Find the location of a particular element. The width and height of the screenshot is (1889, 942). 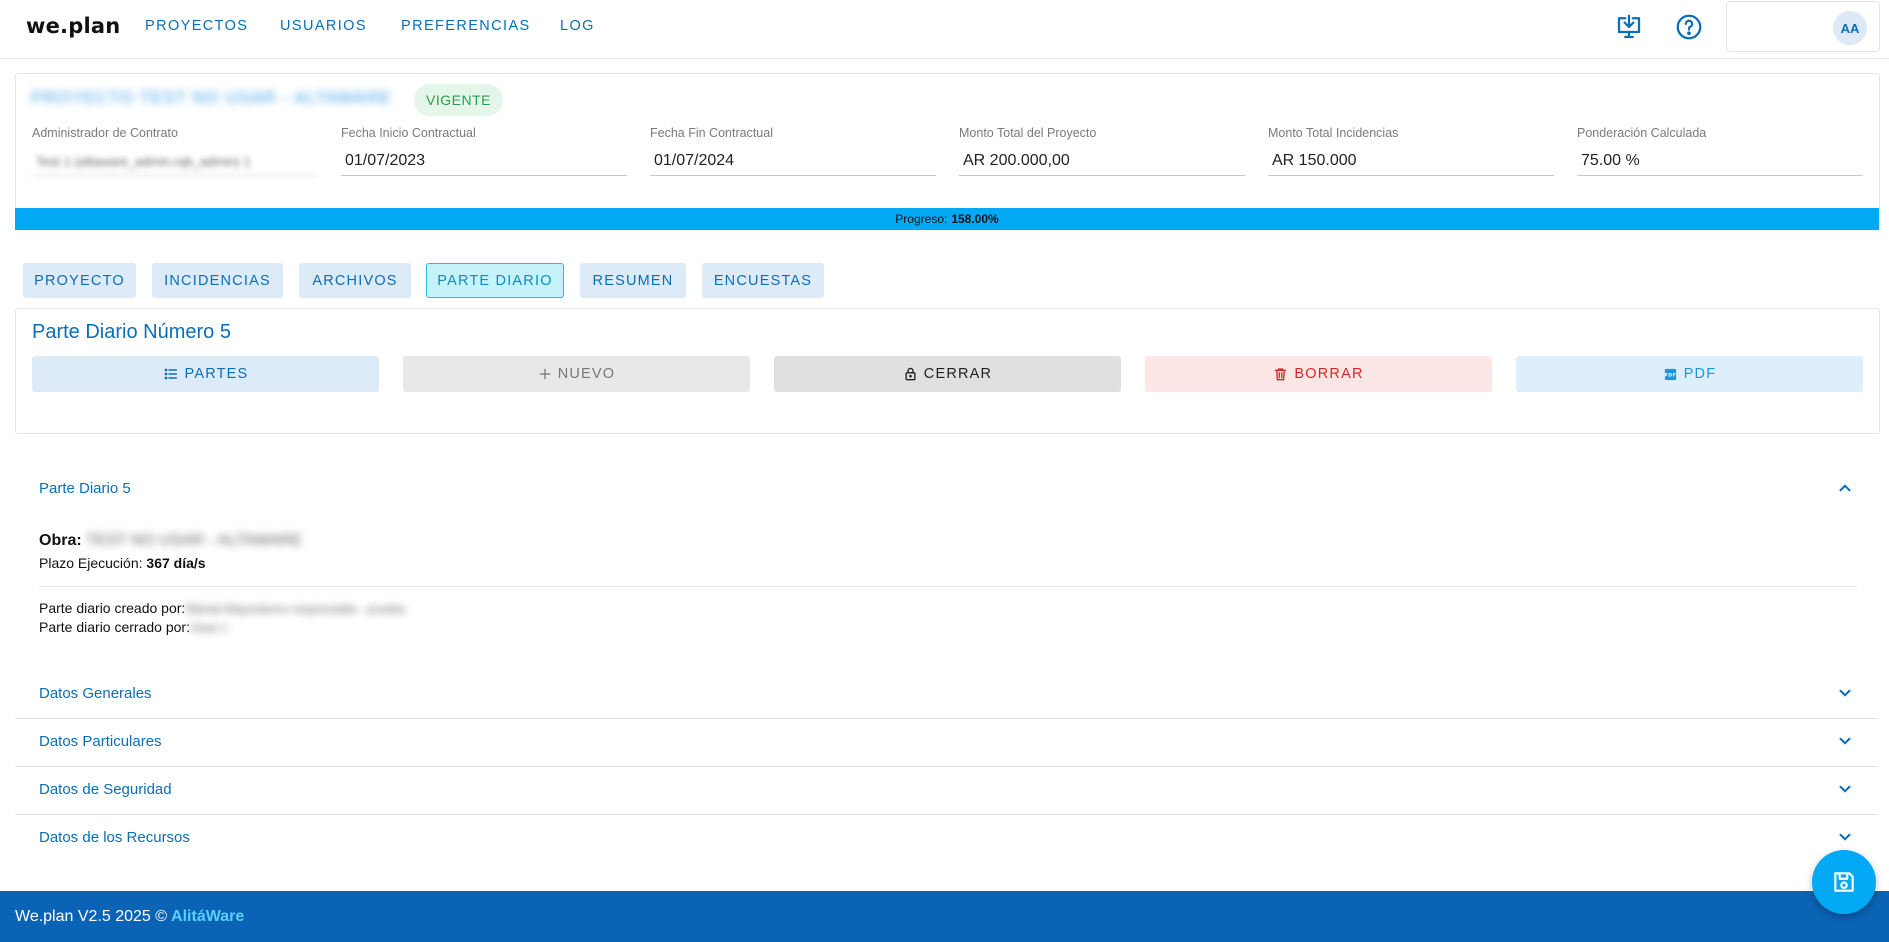

footer-text: We.plan V2.5 2025 © is located at coordinates (91, 916).